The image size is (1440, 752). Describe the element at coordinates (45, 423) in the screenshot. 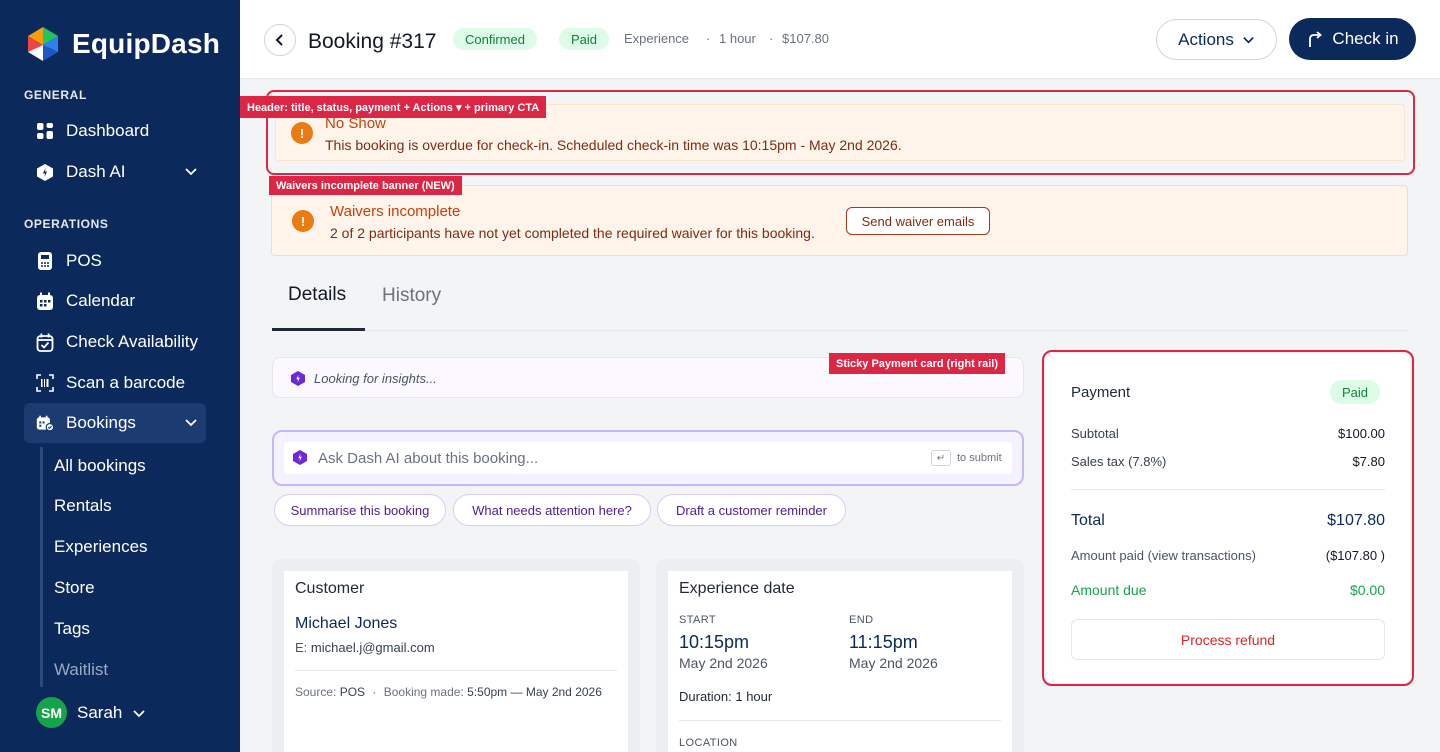

I see `bookings-icon` at that location.